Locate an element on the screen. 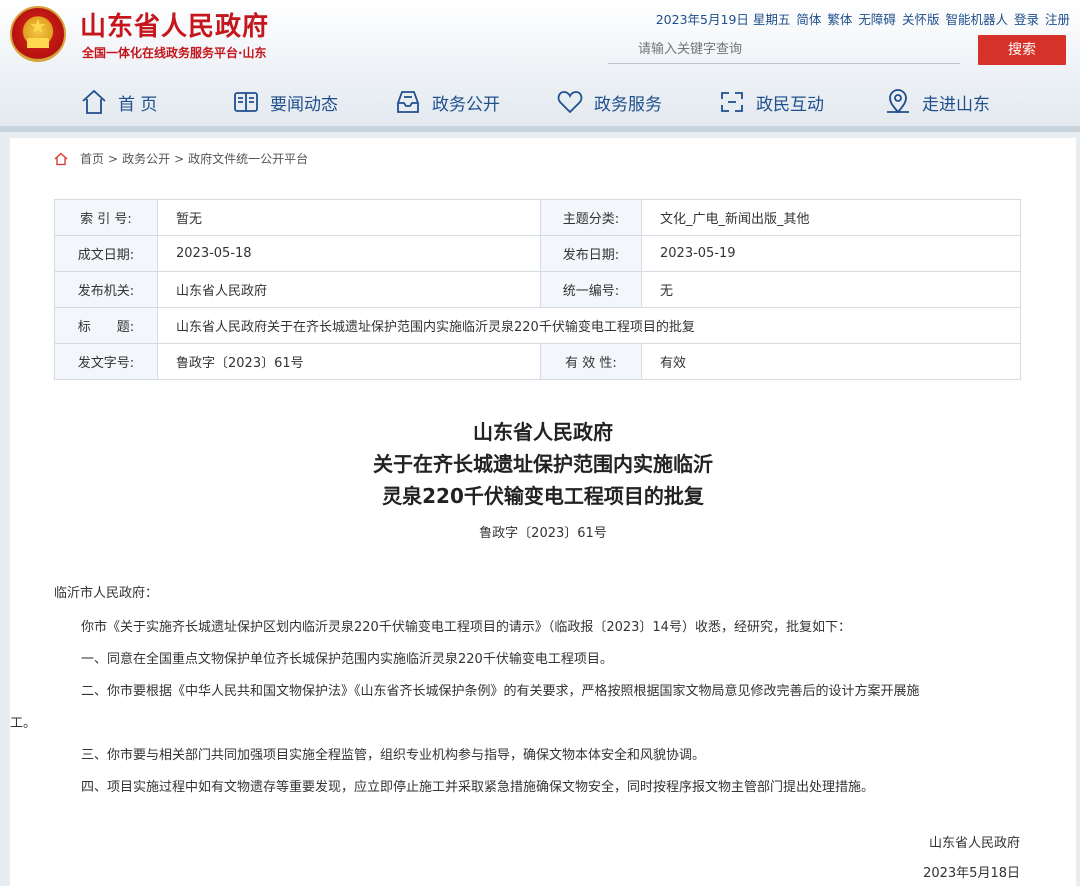  link-login: 登录 is located at coordinates (1026, 18).